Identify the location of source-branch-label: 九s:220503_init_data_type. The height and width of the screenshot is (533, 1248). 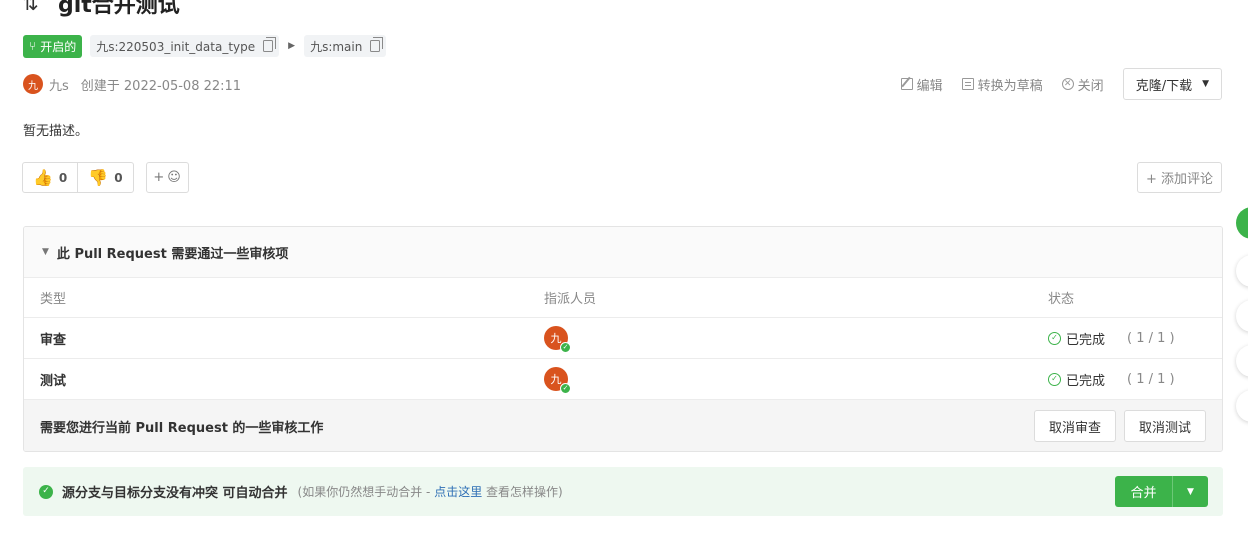
(176, 46).